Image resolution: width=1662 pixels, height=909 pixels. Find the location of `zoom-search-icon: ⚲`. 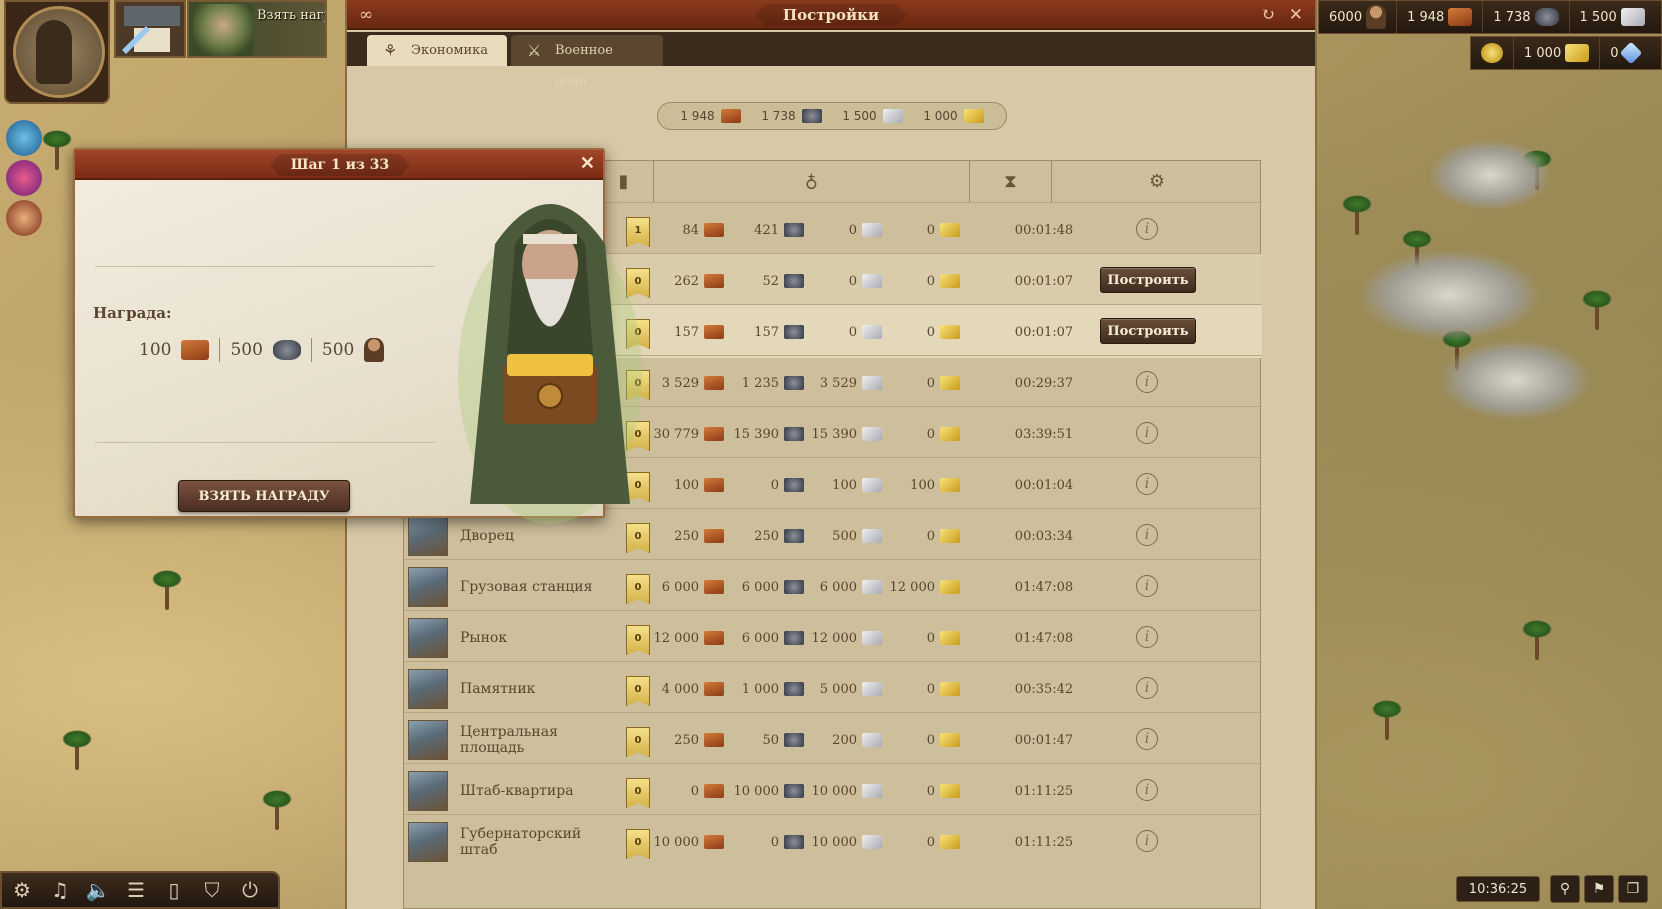

zoom-search-icon: ⚲ is located at coordinates (1565, 889).